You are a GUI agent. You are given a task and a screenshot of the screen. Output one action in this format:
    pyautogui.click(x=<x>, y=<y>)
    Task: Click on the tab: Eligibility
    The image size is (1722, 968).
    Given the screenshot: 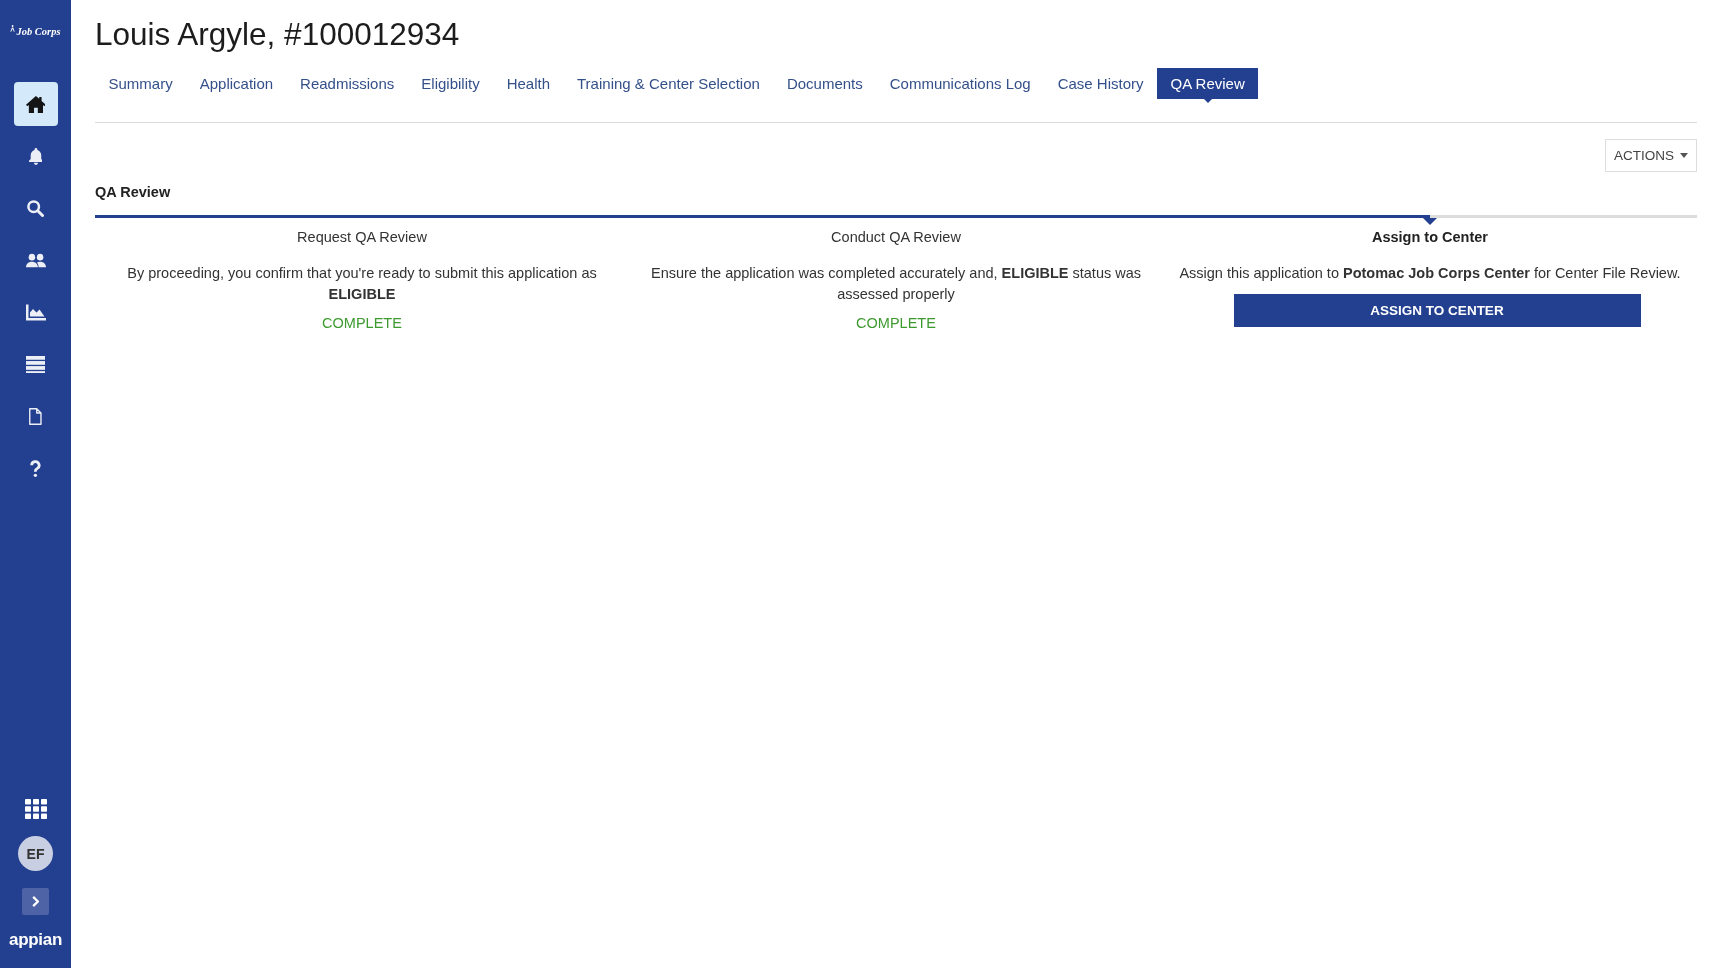 What is the action you would take?
    pyautogui.click(x=450, y=83)
    